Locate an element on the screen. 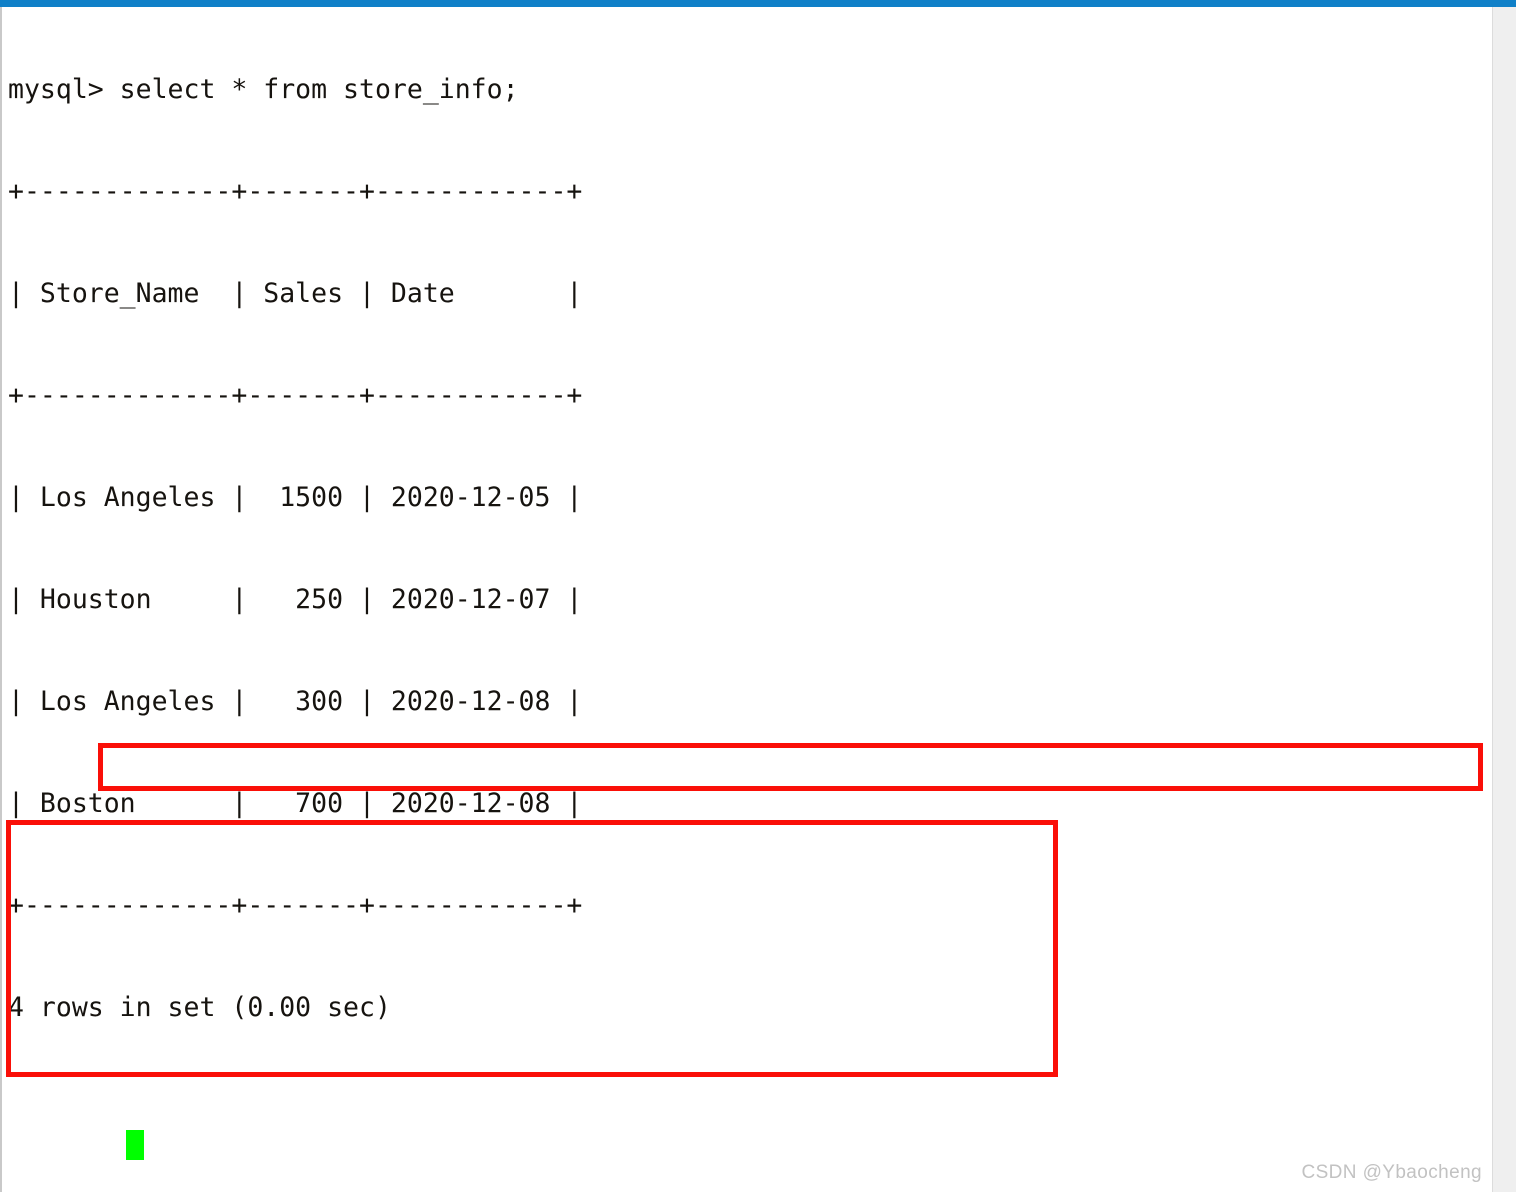 This screenshot has width=1516, height=1192. table-row: | Houston | 250 | 2020-12-07 | is located at coordinates (295, 599).